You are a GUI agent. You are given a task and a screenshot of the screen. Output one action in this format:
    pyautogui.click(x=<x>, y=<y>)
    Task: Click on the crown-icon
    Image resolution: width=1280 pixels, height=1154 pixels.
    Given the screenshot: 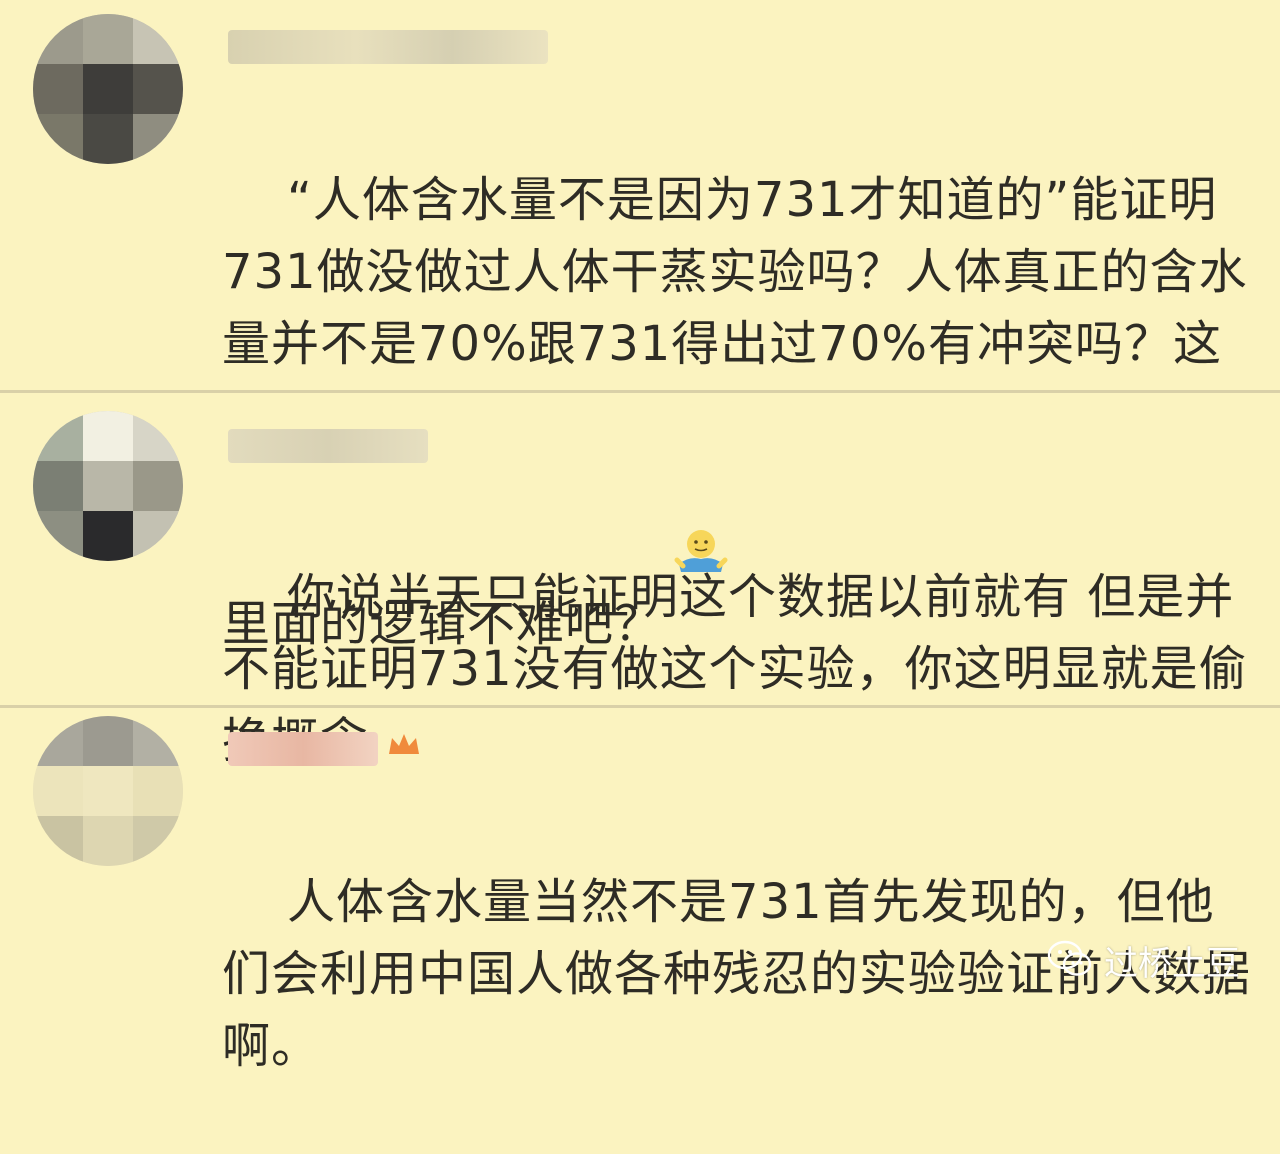 What is the action you would take?
    pyautogui.click(x=404, y=744)
    